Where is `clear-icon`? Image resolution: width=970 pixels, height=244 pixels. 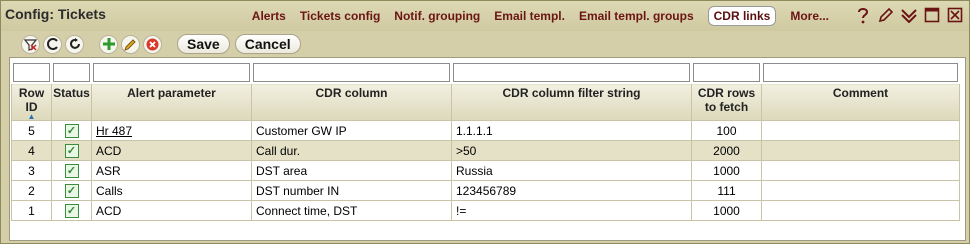
clear-icon is located at coordinates (52, 44).